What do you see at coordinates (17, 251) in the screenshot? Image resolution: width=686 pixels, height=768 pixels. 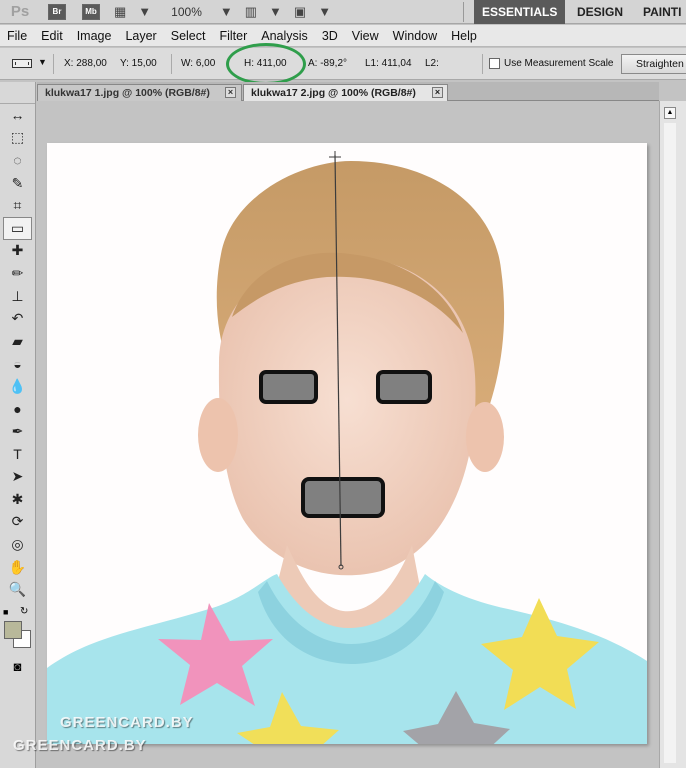 I see `healing-brush-icon: ✚` at bounding box center [17, 251].